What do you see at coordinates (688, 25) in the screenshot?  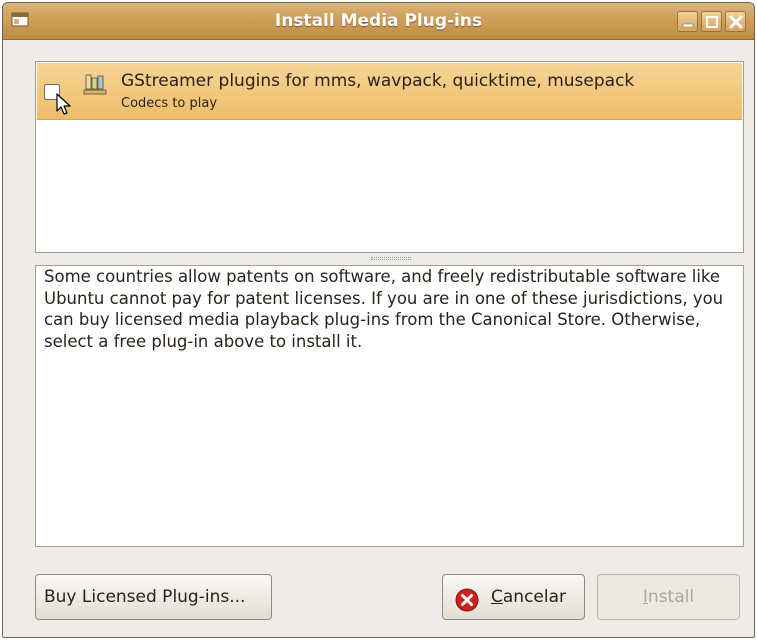 I see `minimize-icon` at bounding box center [688, 25].